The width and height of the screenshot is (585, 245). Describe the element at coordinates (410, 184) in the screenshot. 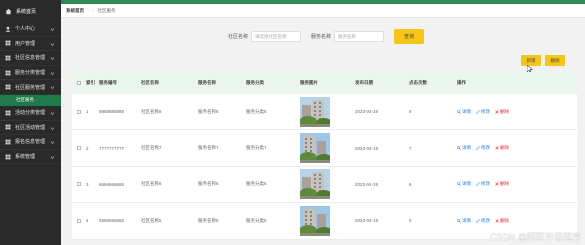

I see `cell-views: 6` at that location.